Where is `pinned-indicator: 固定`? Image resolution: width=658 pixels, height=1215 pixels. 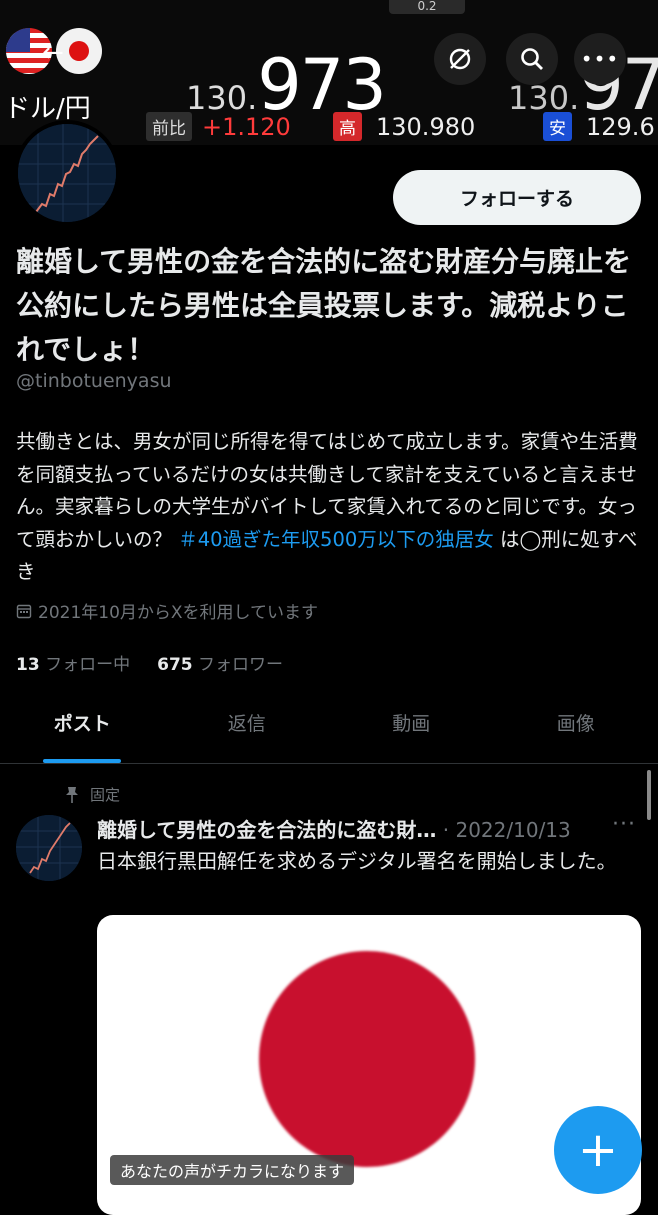 pinned-indicator: 固定 is located at coordinates (92, 794).